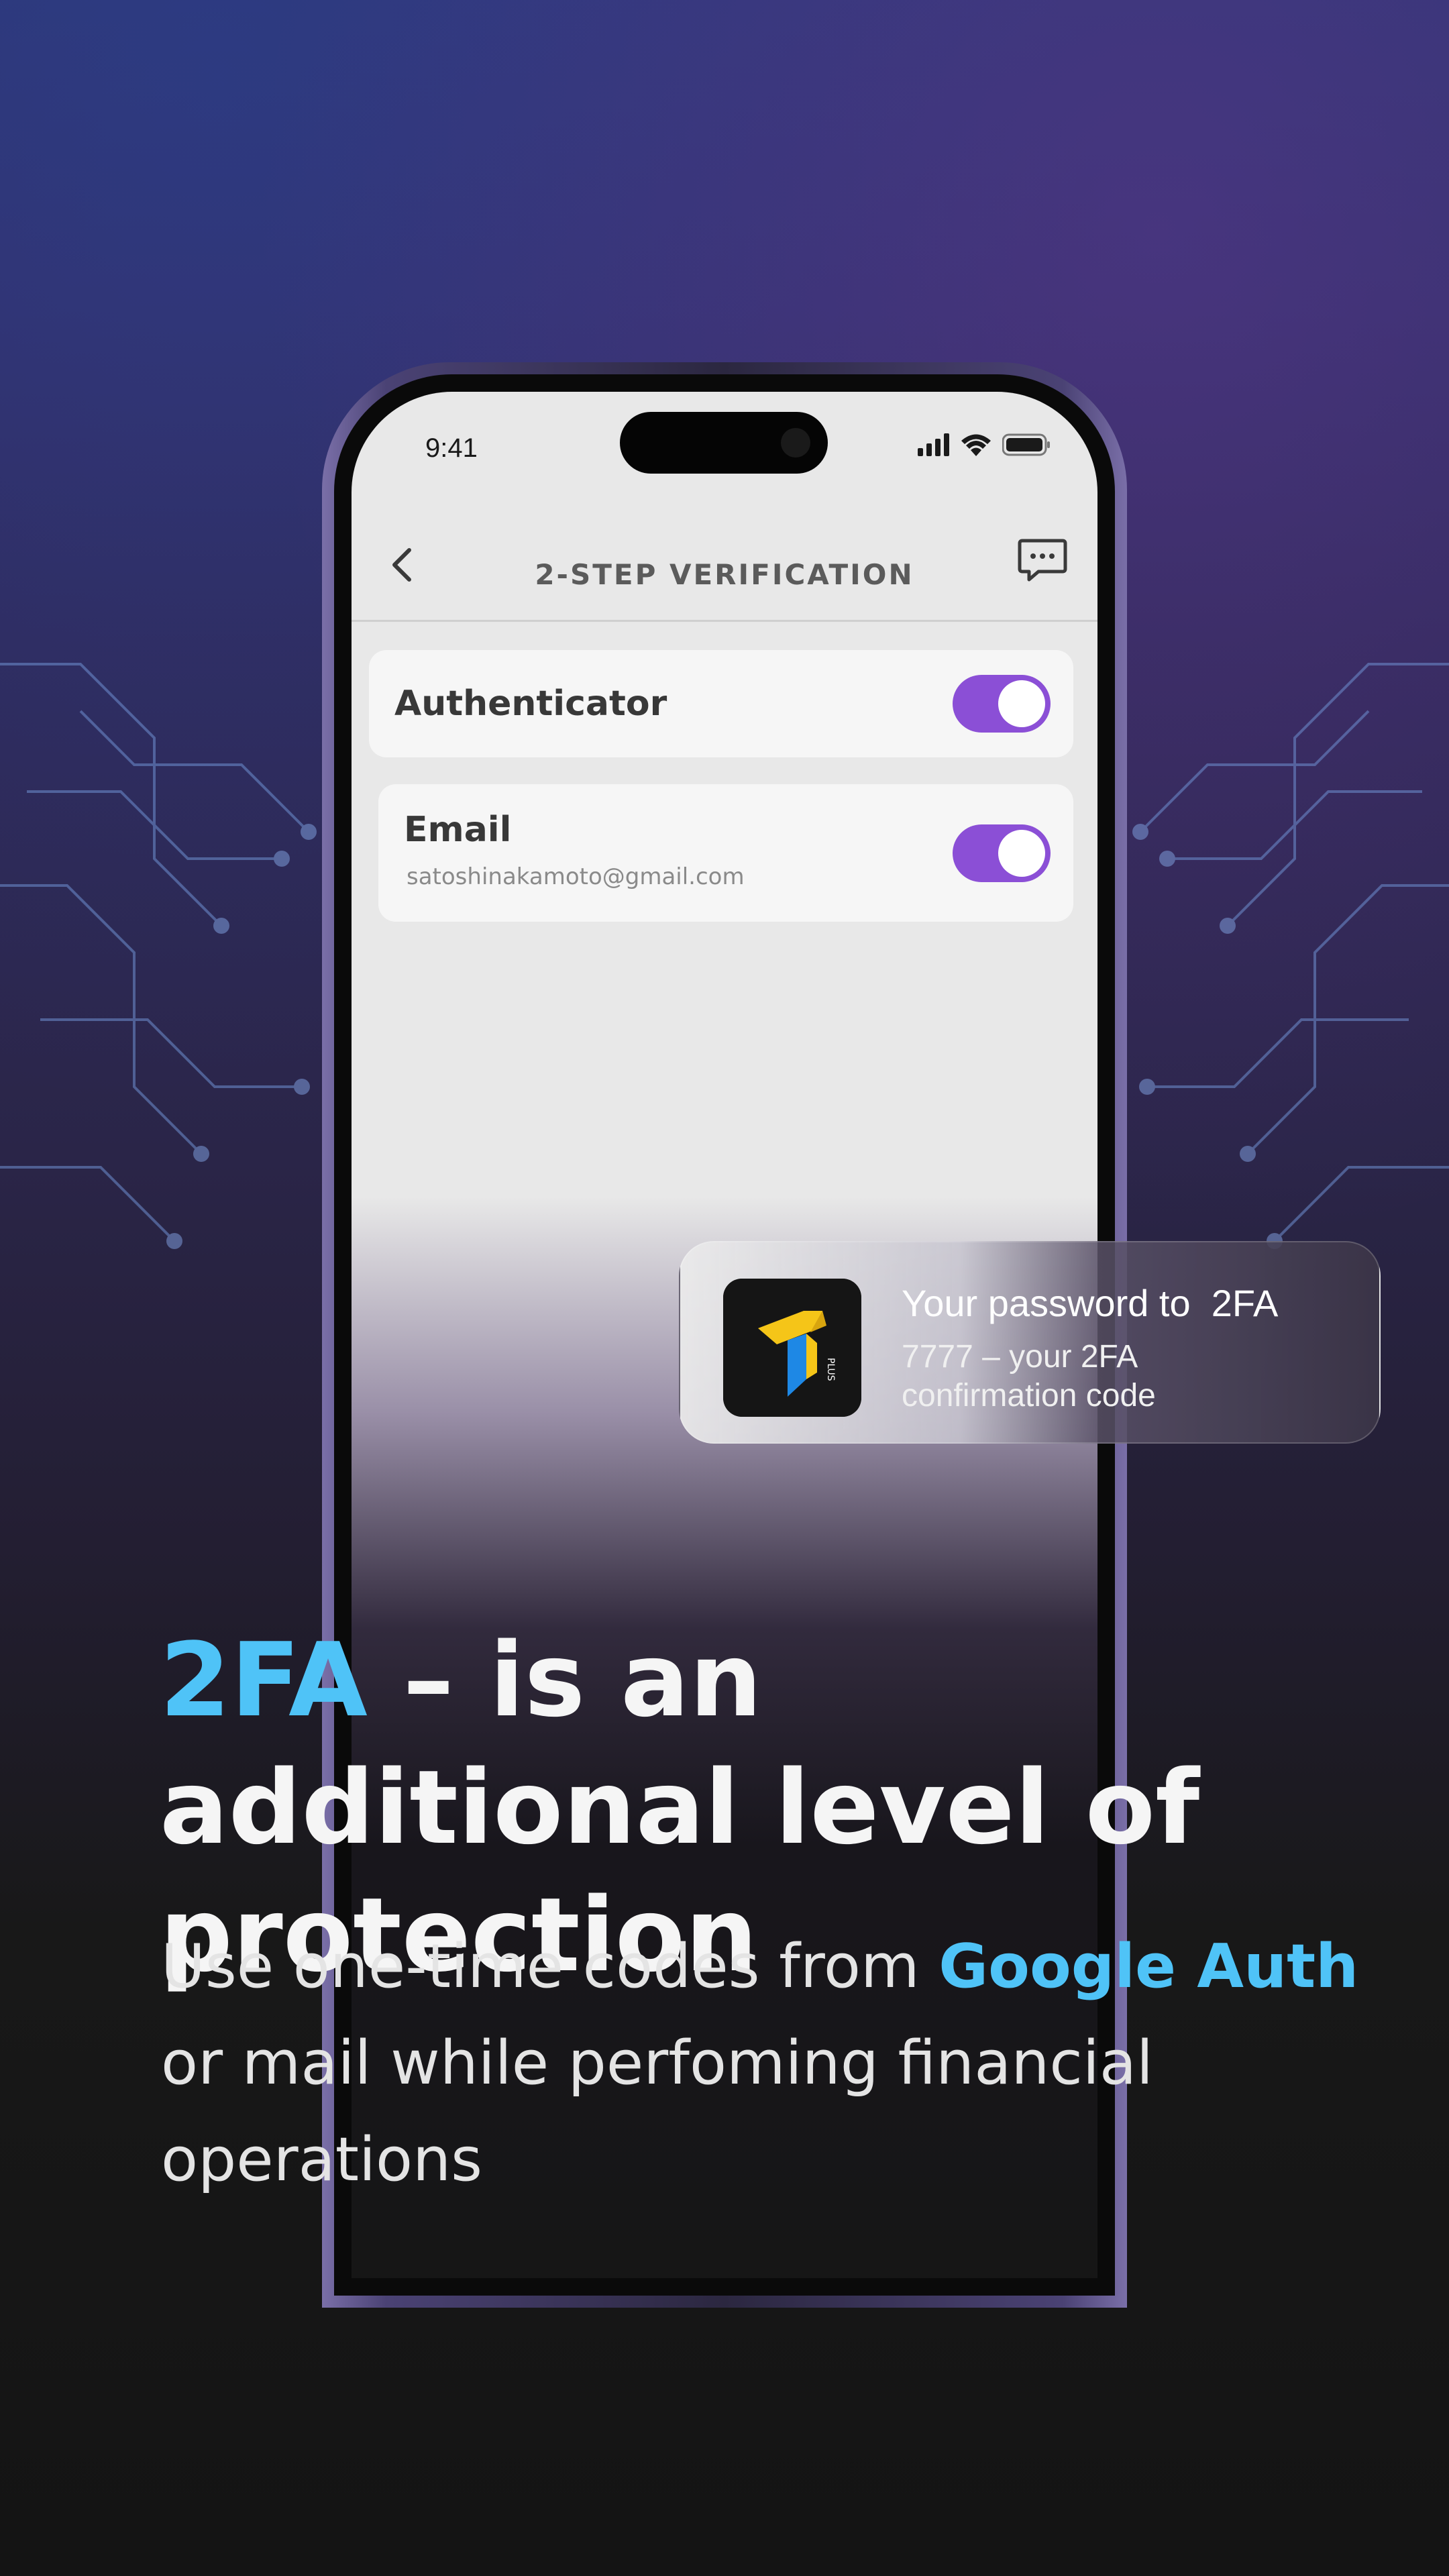  I want to click on app-icon-text: PLUS, so click(830, 1369).